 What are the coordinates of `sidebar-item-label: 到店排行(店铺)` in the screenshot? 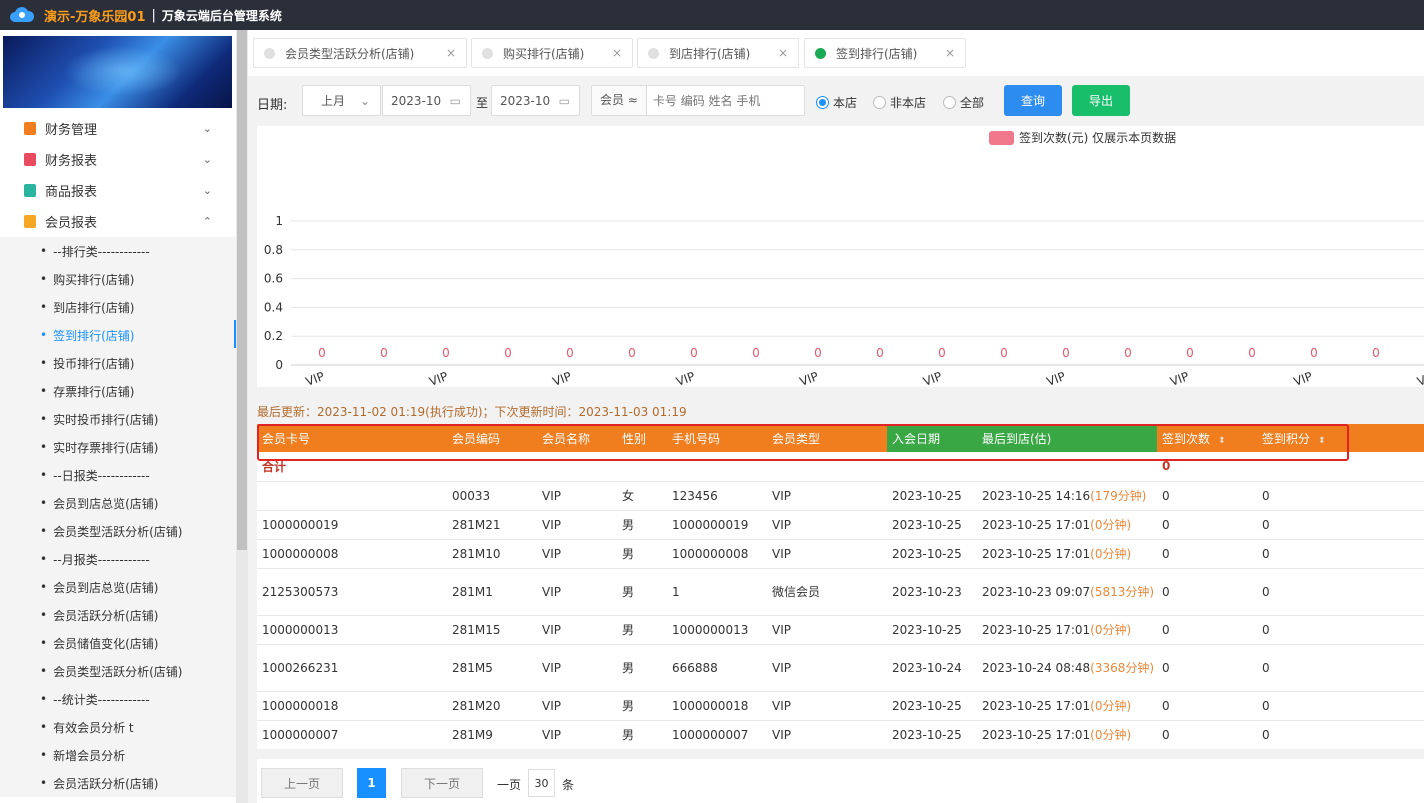 It's located at (94, 307).